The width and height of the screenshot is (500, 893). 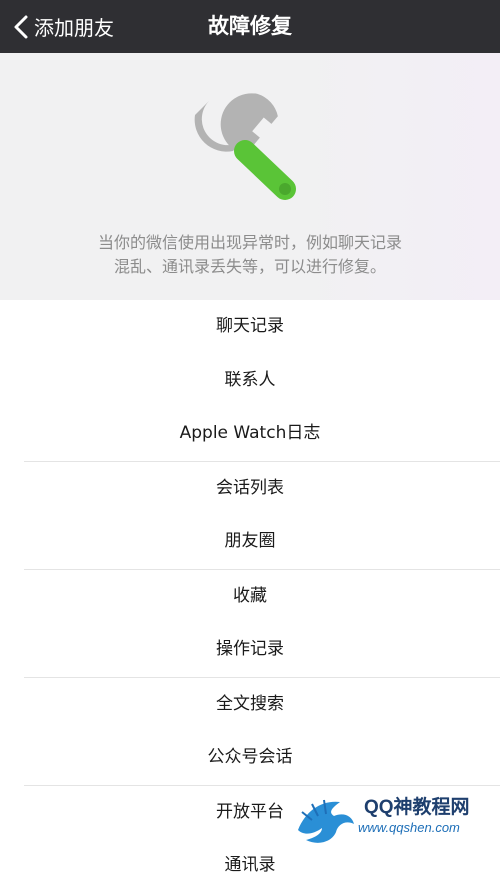 What do you see at coordinates (245, 146) in the screenshot?
I see `wrench-icon` at bounding box center [245, 146].